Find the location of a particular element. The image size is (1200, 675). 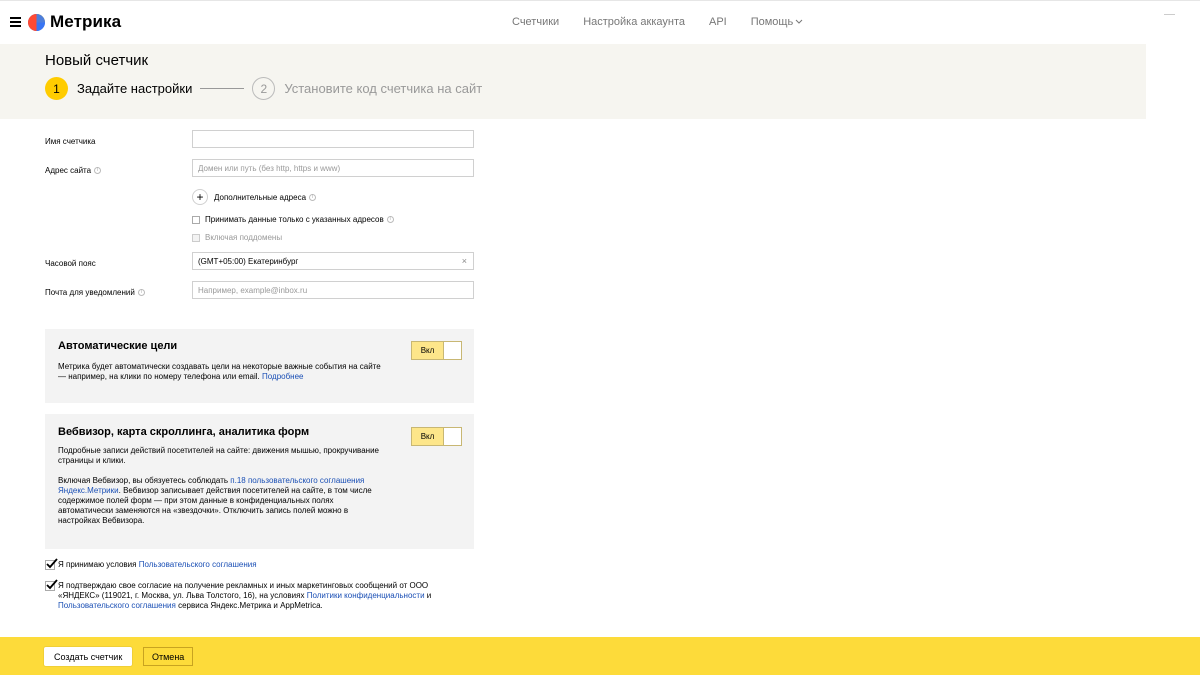

step-2-number: 2 is located at coordinates (264, 88).